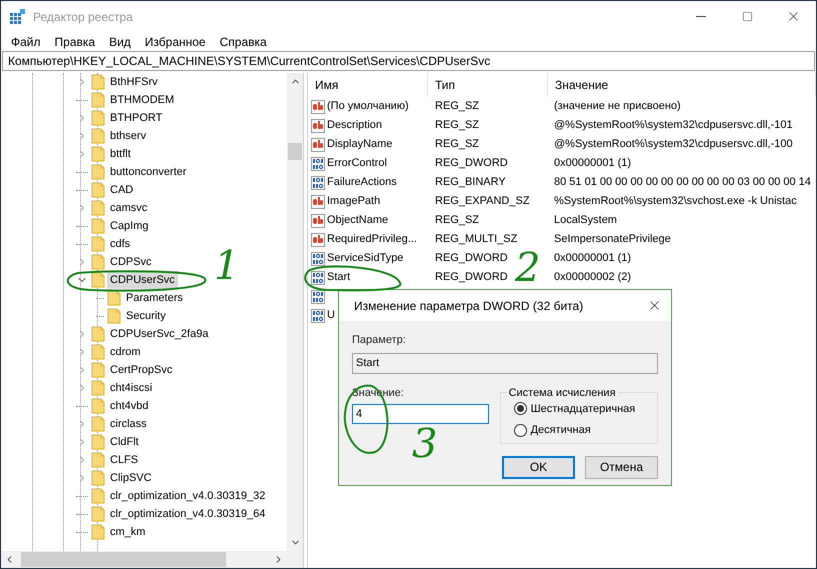  I want to click on menu-item: Избранное, so click(175, 41).